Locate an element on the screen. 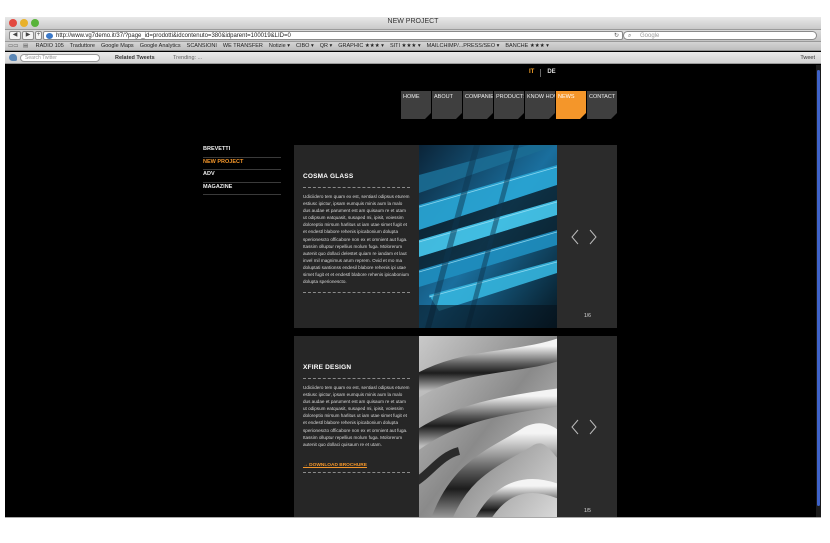  search-field: ⌕ Google is located at coordinates (720, 35).